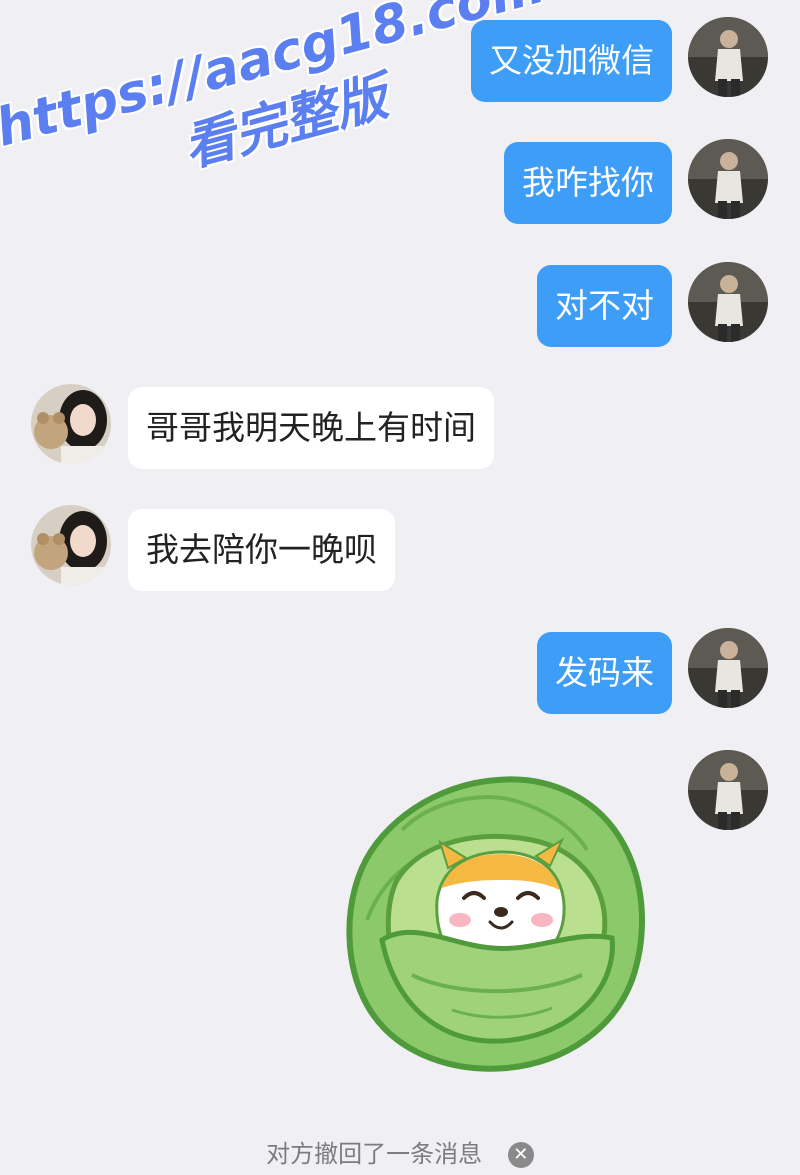 Image resolution: width=800 pixels, height=1175 pixels. I want to click on message-text: 我去陪你一晚呗, so click(261, 549).